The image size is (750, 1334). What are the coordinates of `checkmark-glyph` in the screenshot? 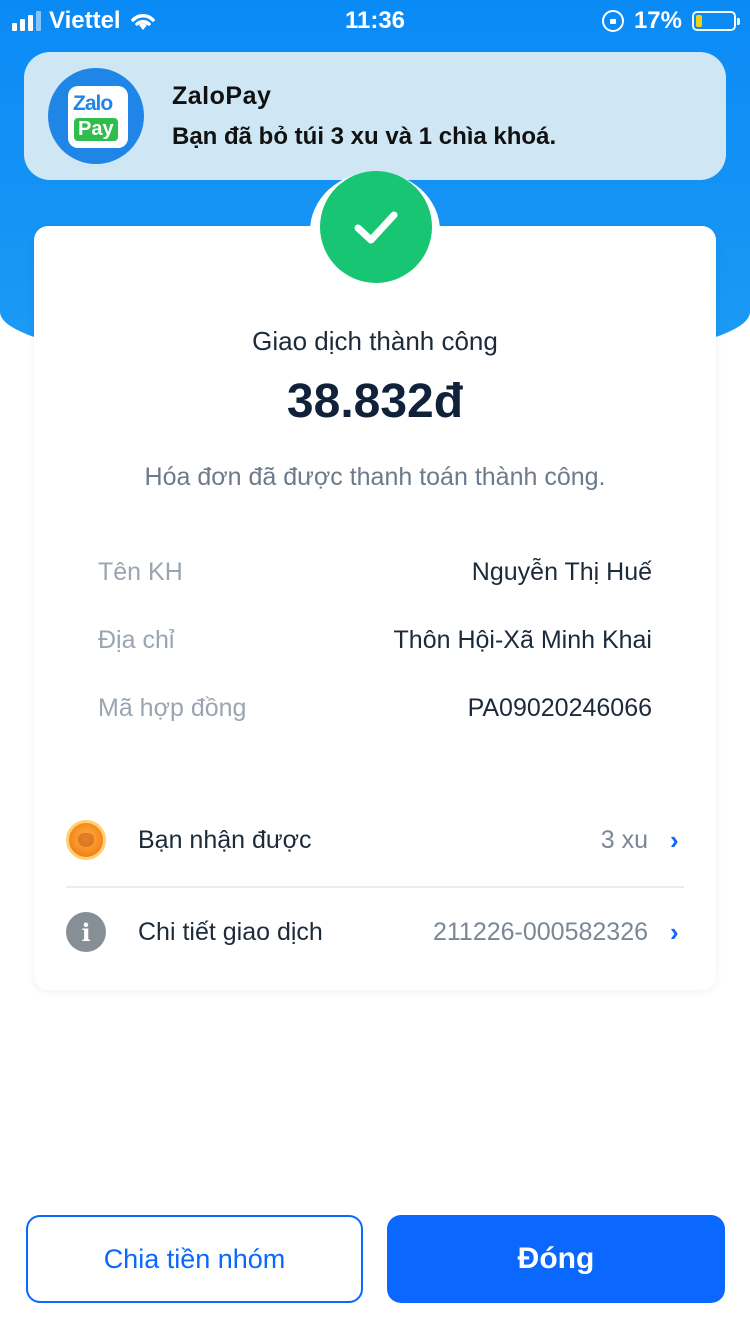 It's located at (376, 227).